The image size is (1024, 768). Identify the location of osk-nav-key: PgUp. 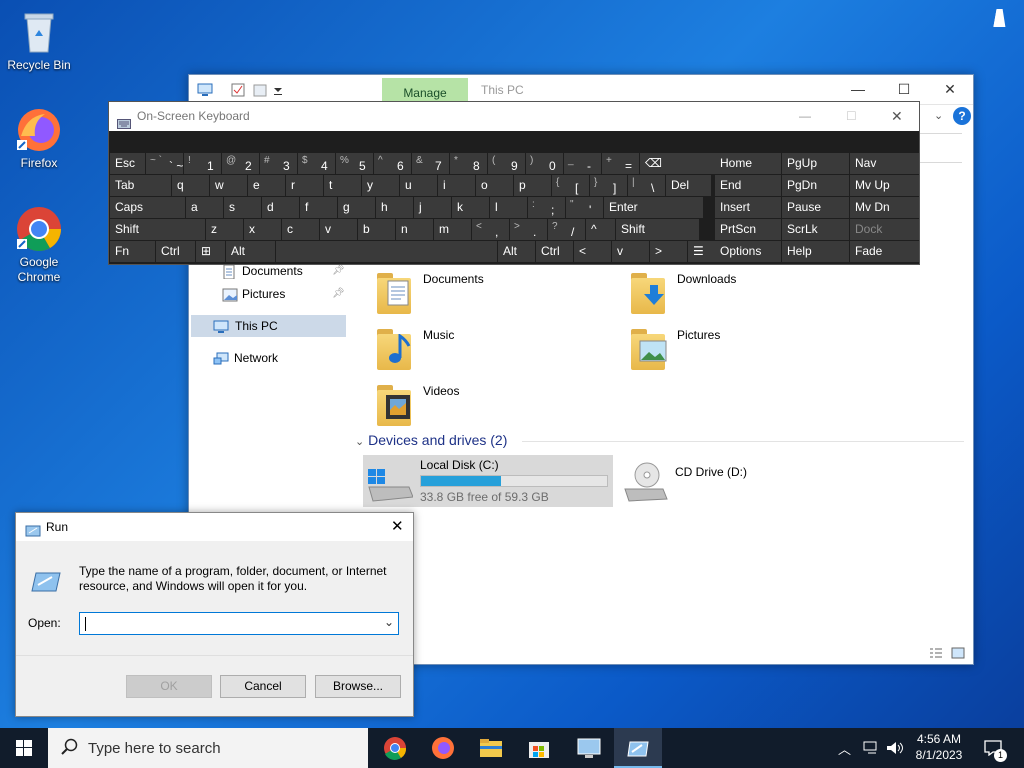
(815, 163).